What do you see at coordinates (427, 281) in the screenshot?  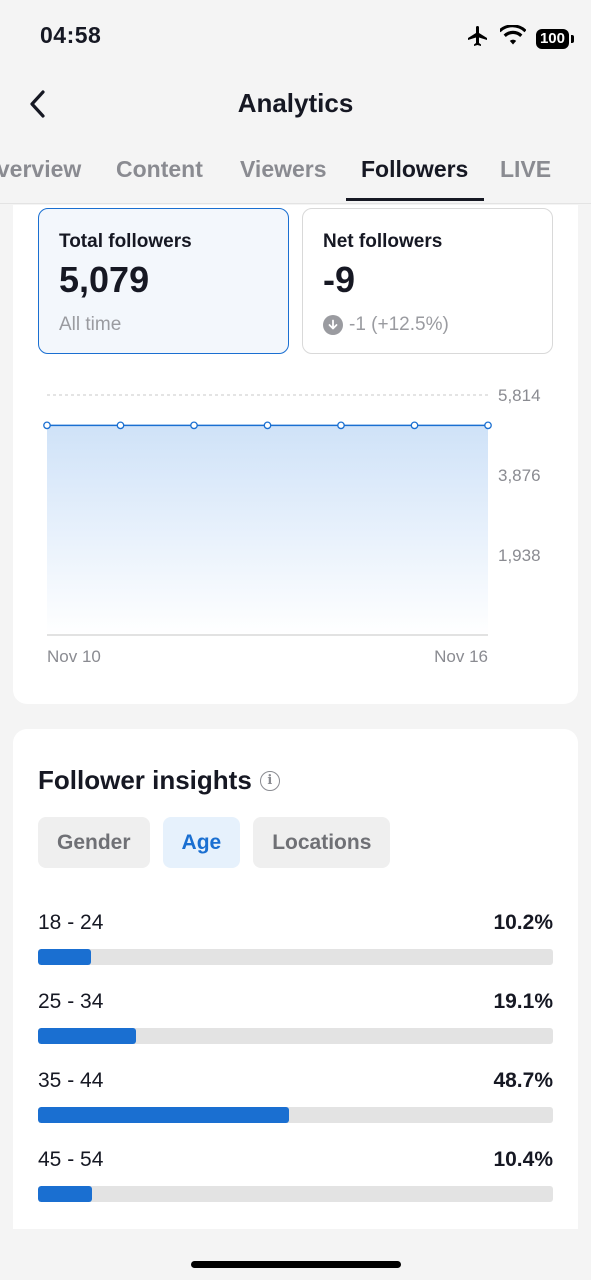 I see `net-followers-card: Net followers -9 -1 (+12.5%)` at bounding box center [427, 281].